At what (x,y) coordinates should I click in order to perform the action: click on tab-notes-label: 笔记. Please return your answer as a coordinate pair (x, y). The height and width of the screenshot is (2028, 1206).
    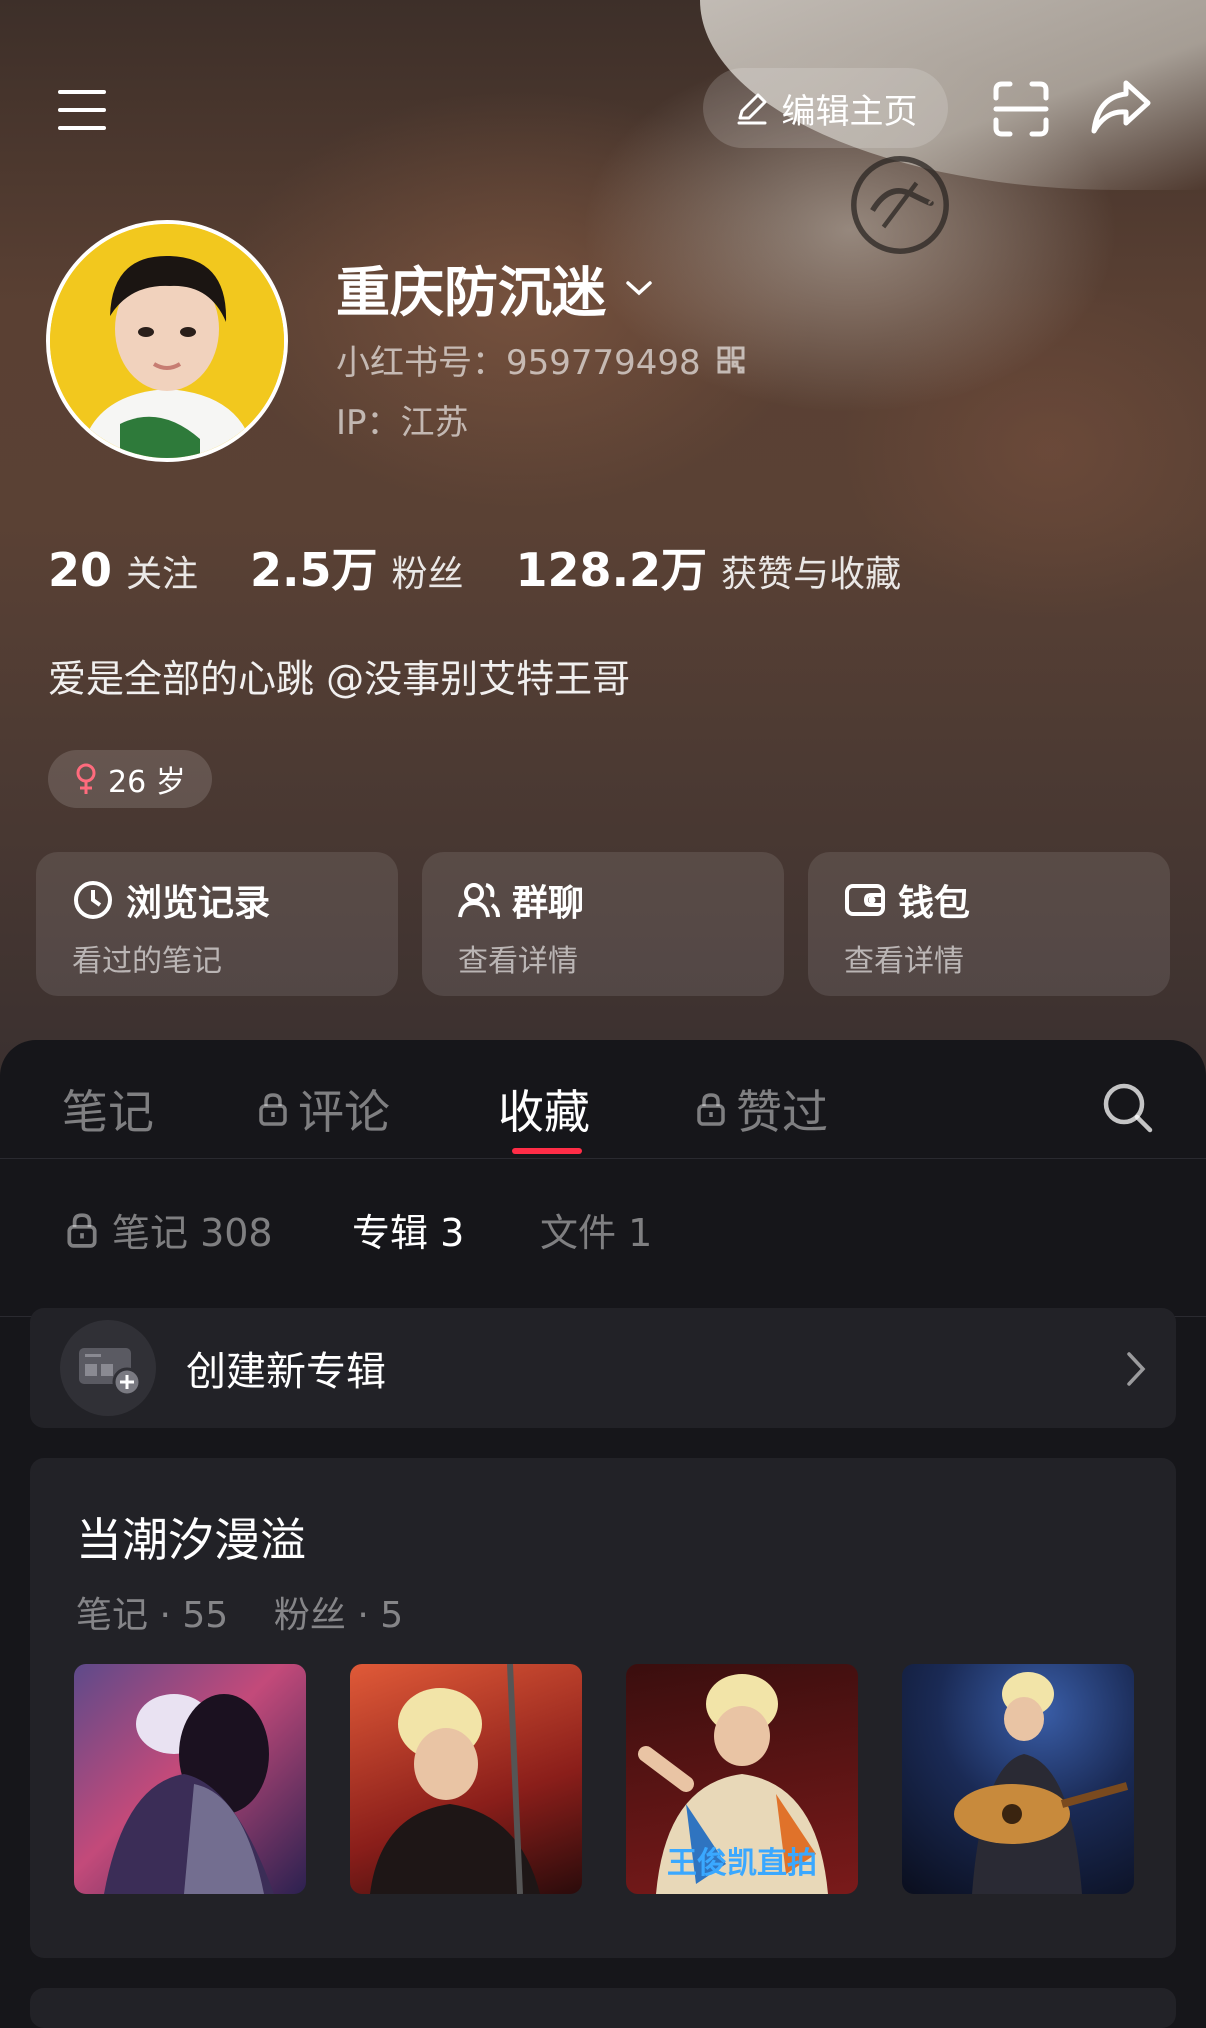
    Looking at the image, I should click on (108, 1112).